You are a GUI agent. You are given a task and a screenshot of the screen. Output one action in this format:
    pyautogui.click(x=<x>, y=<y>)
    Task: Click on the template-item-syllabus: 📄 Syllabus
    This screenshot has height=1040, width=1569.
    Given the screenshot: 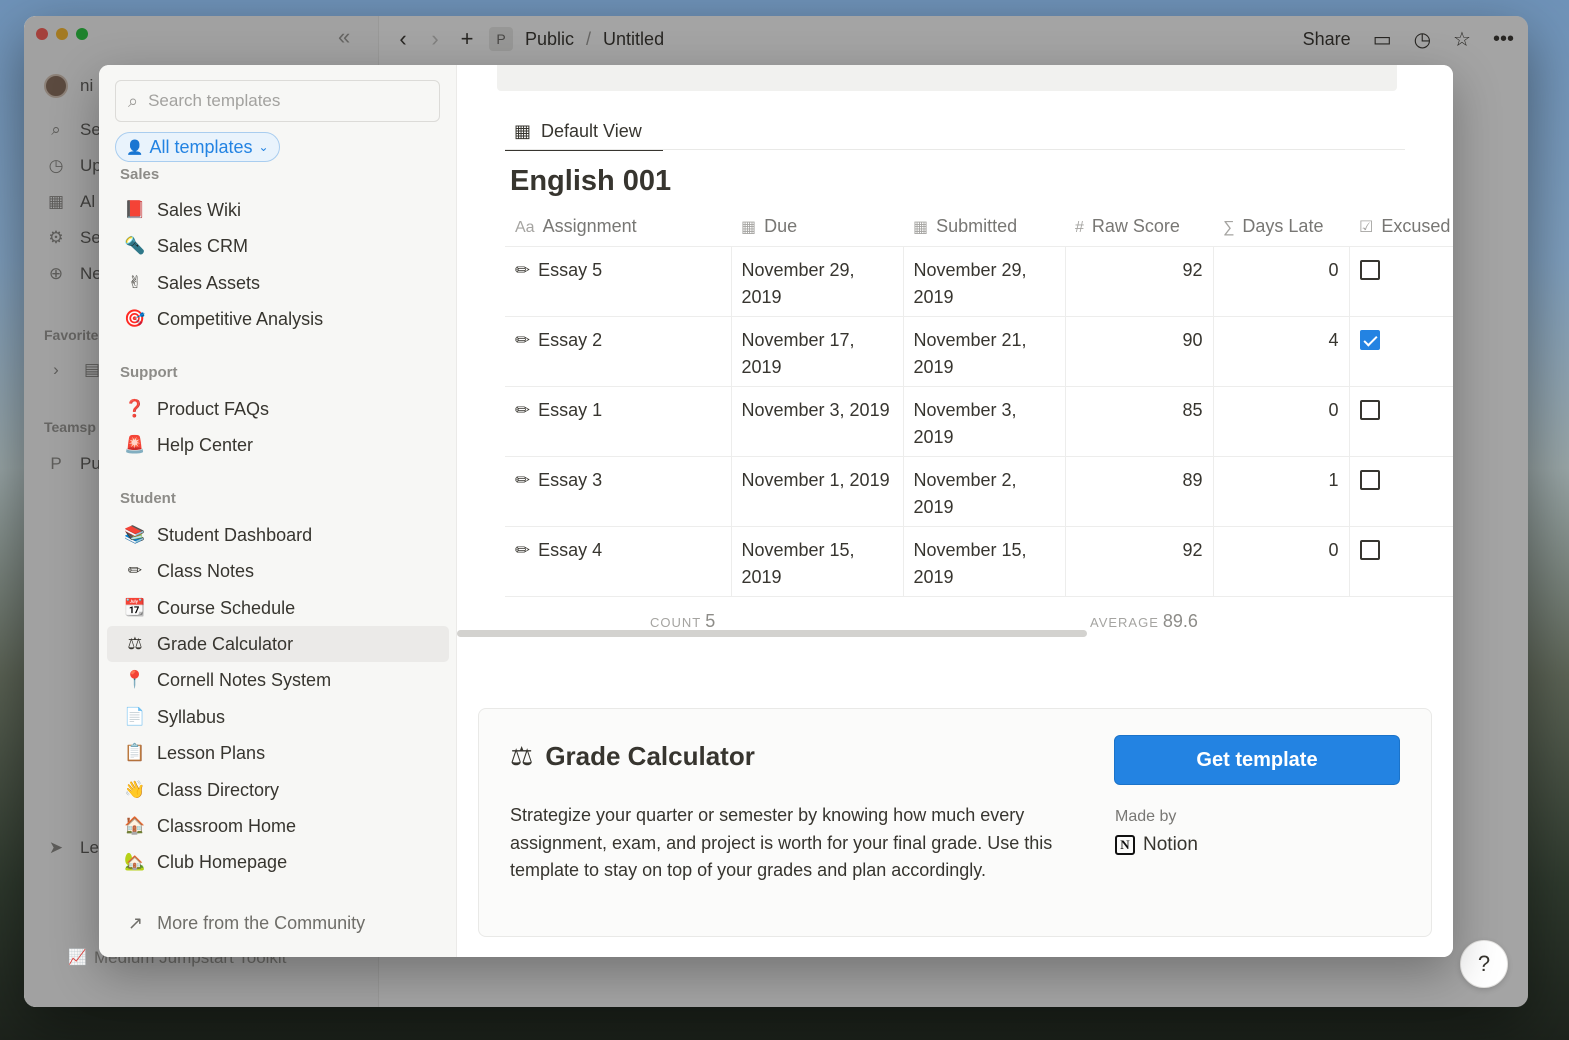 What is the action you would take?
    pyautogui.click(x=278, y=717)
    